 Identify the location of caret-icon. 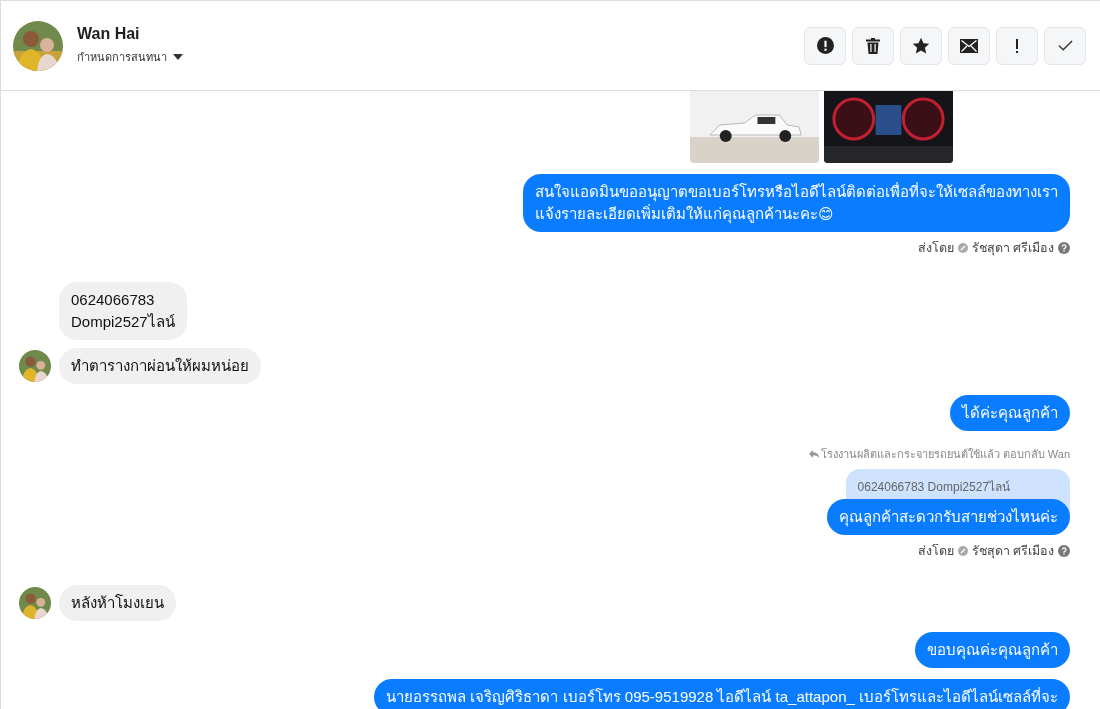
(178, 57).